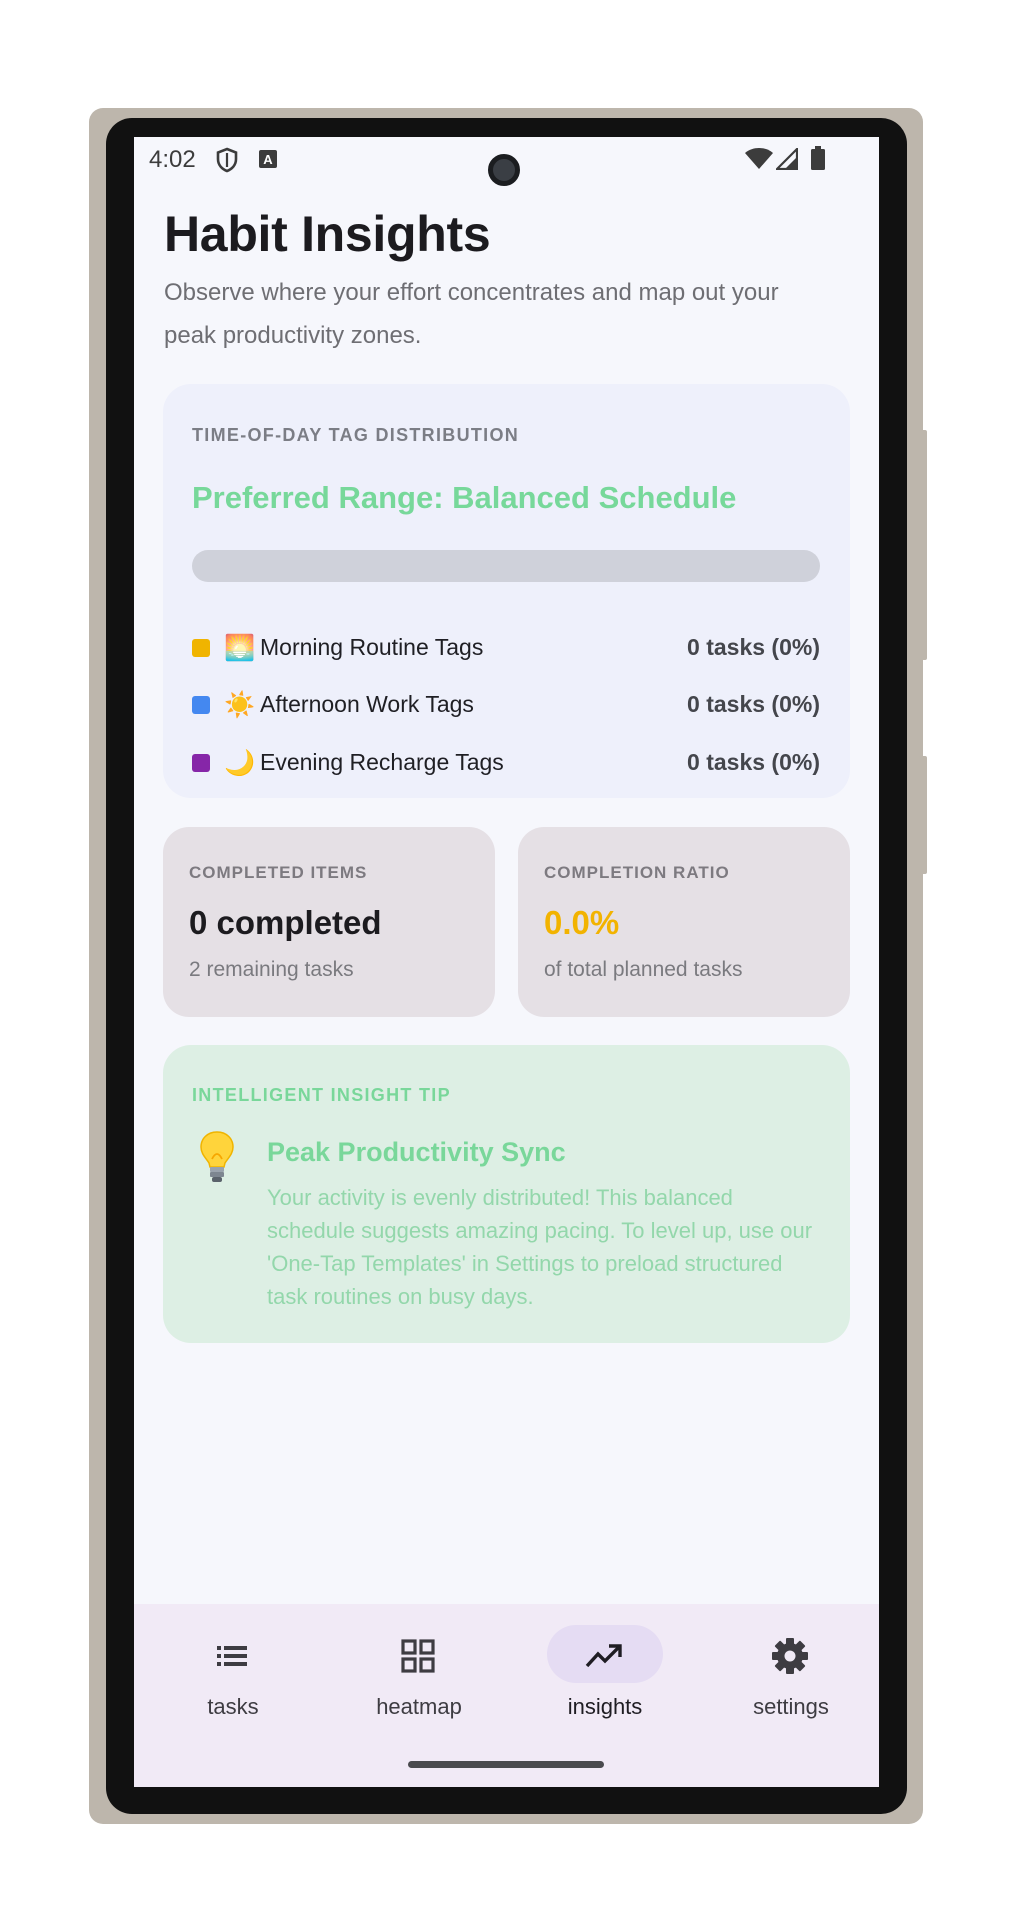 This screenshot has height=1920, width=1013. Describe the element at coordinates (604, 1656) in the screenshot. I see `trending-up-icon` at that location.